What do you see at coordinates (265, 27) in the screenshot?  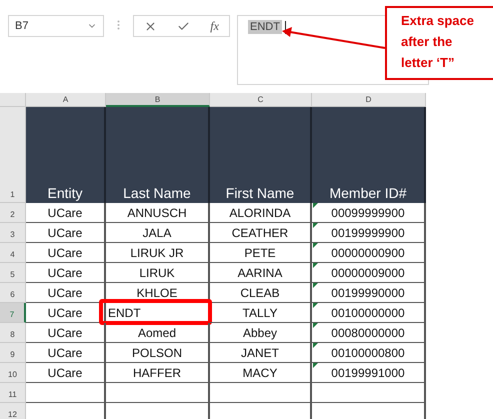 I see `formula-value: ENDT` at bounding box center [265, 27].